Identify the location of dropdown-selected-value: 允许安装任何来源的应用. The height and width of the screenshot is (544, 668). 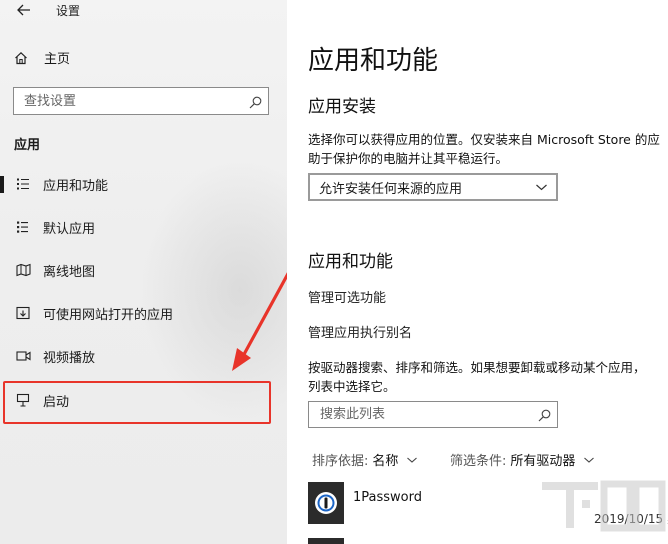
(391, 189).